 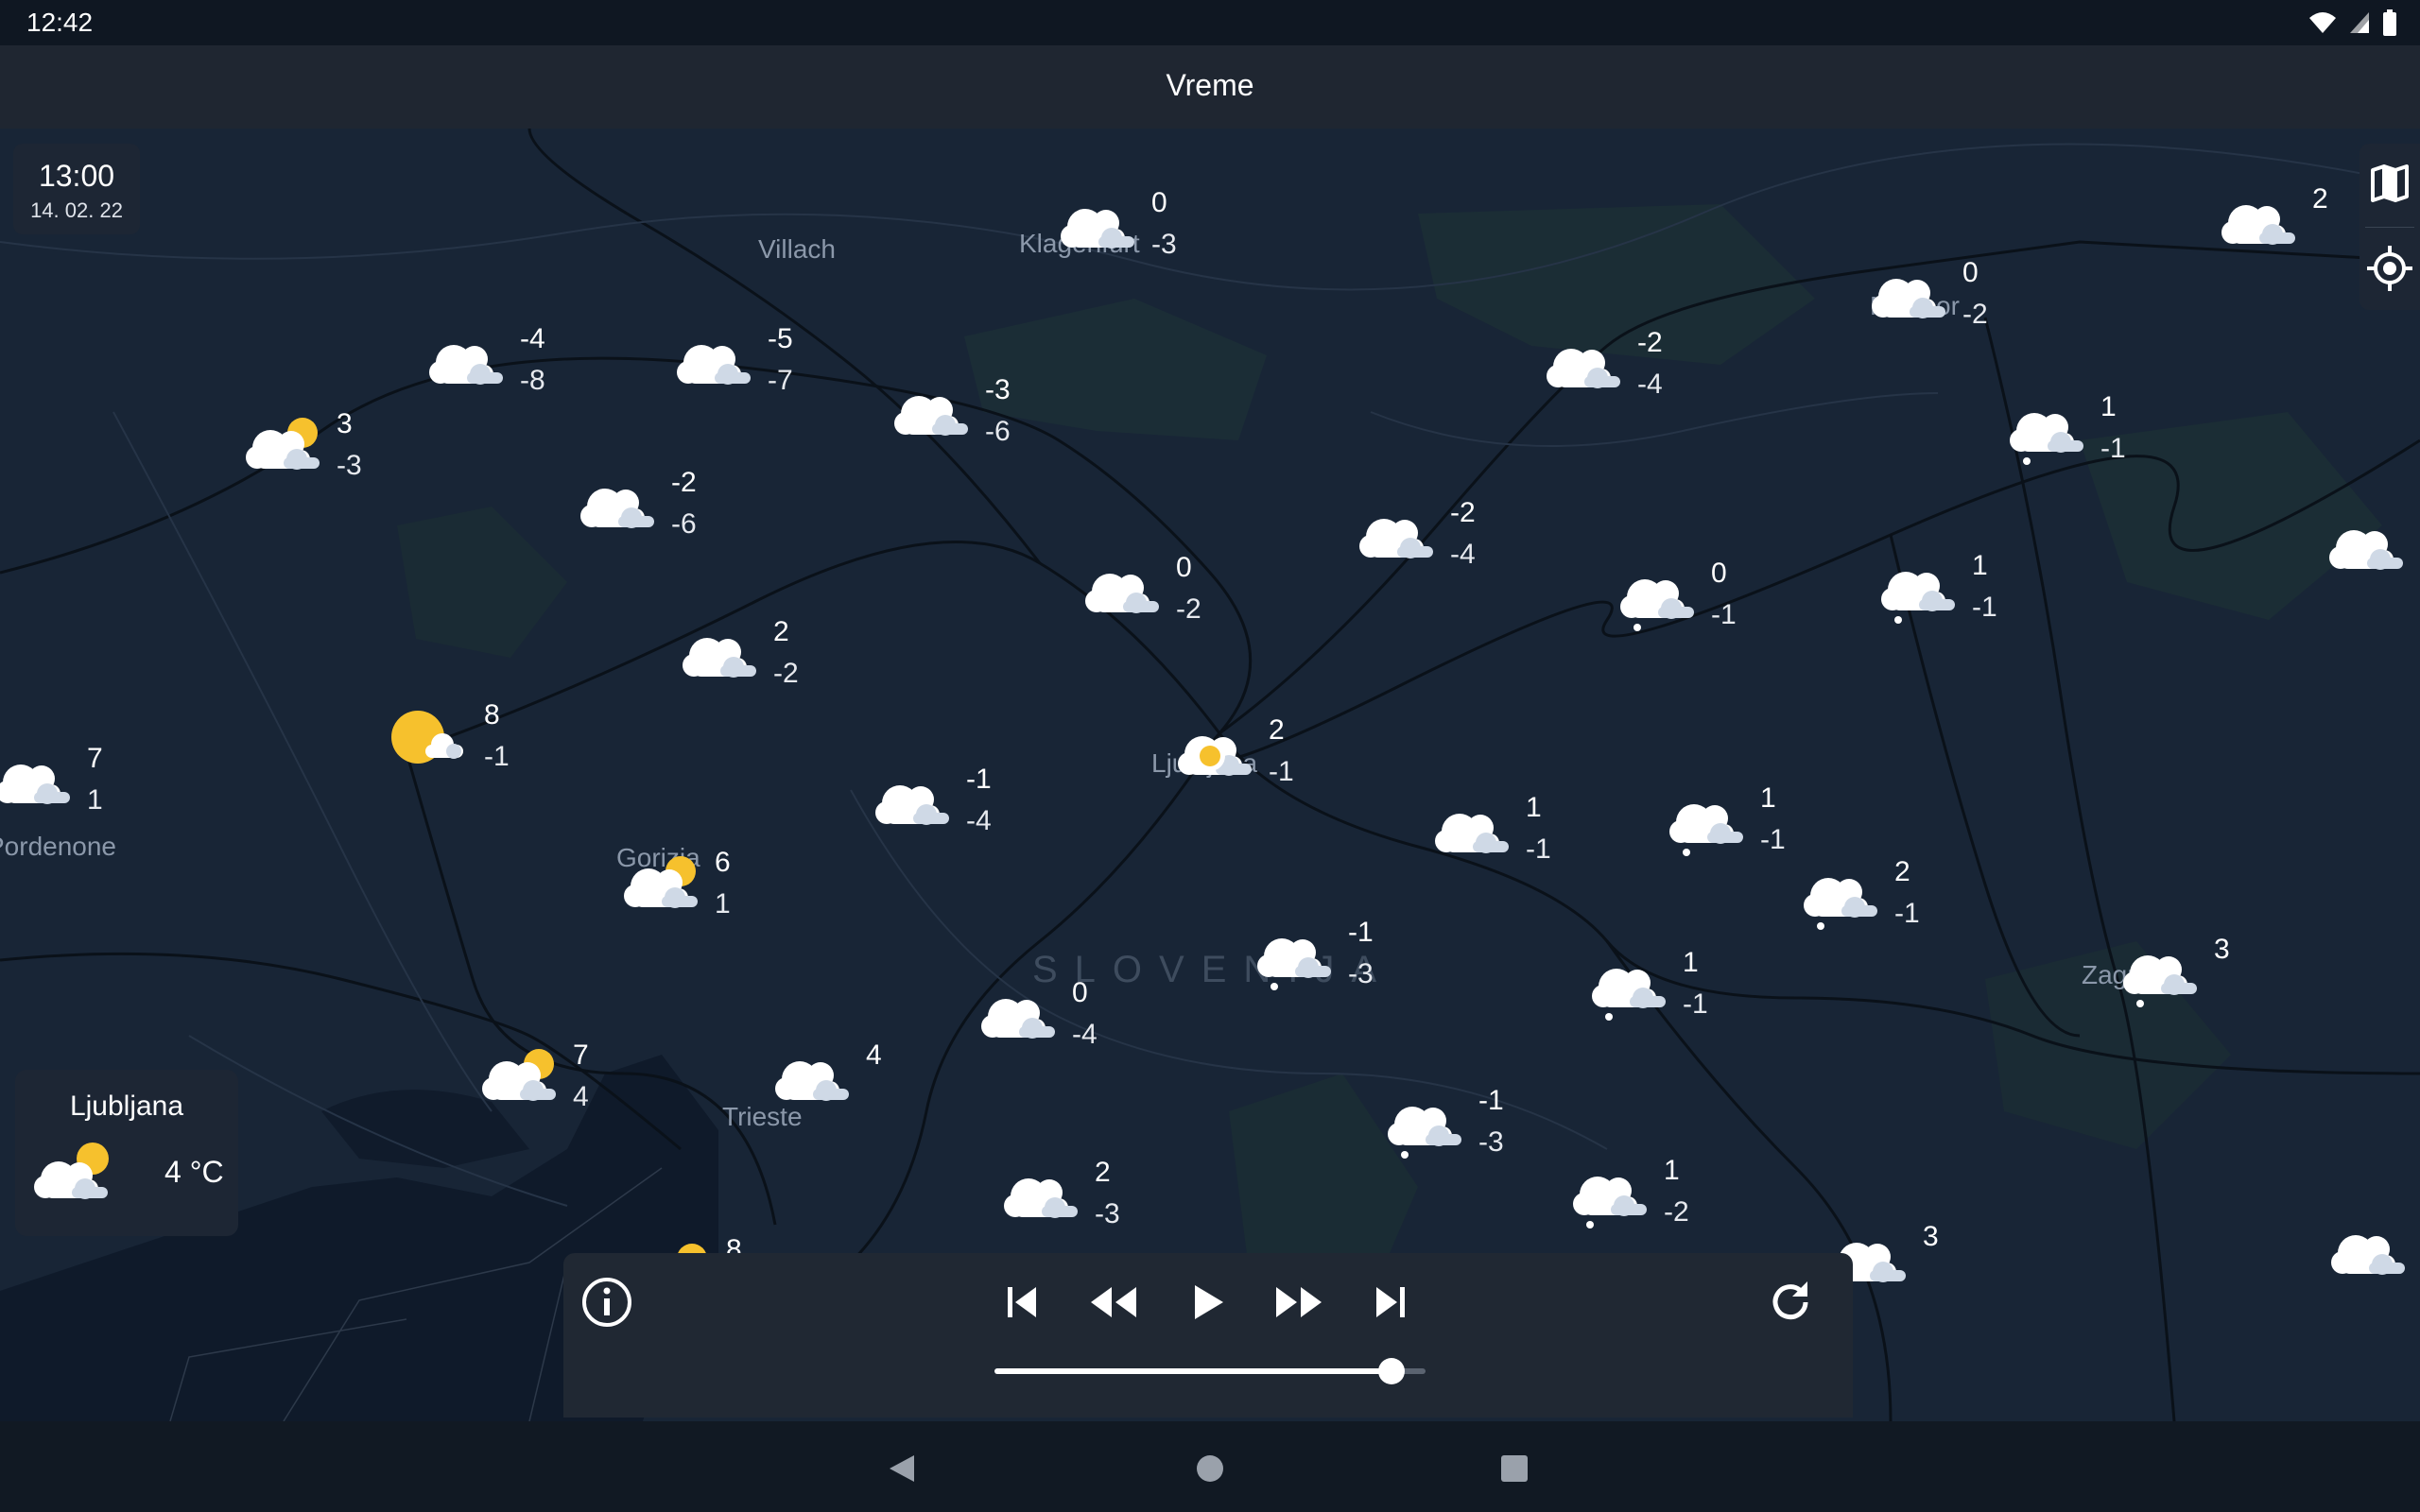 What do you see at coordinates (1888, 908) in the screenshot?
I see `forecast-marker: 2 -1` at bounding box center [1888, 908].